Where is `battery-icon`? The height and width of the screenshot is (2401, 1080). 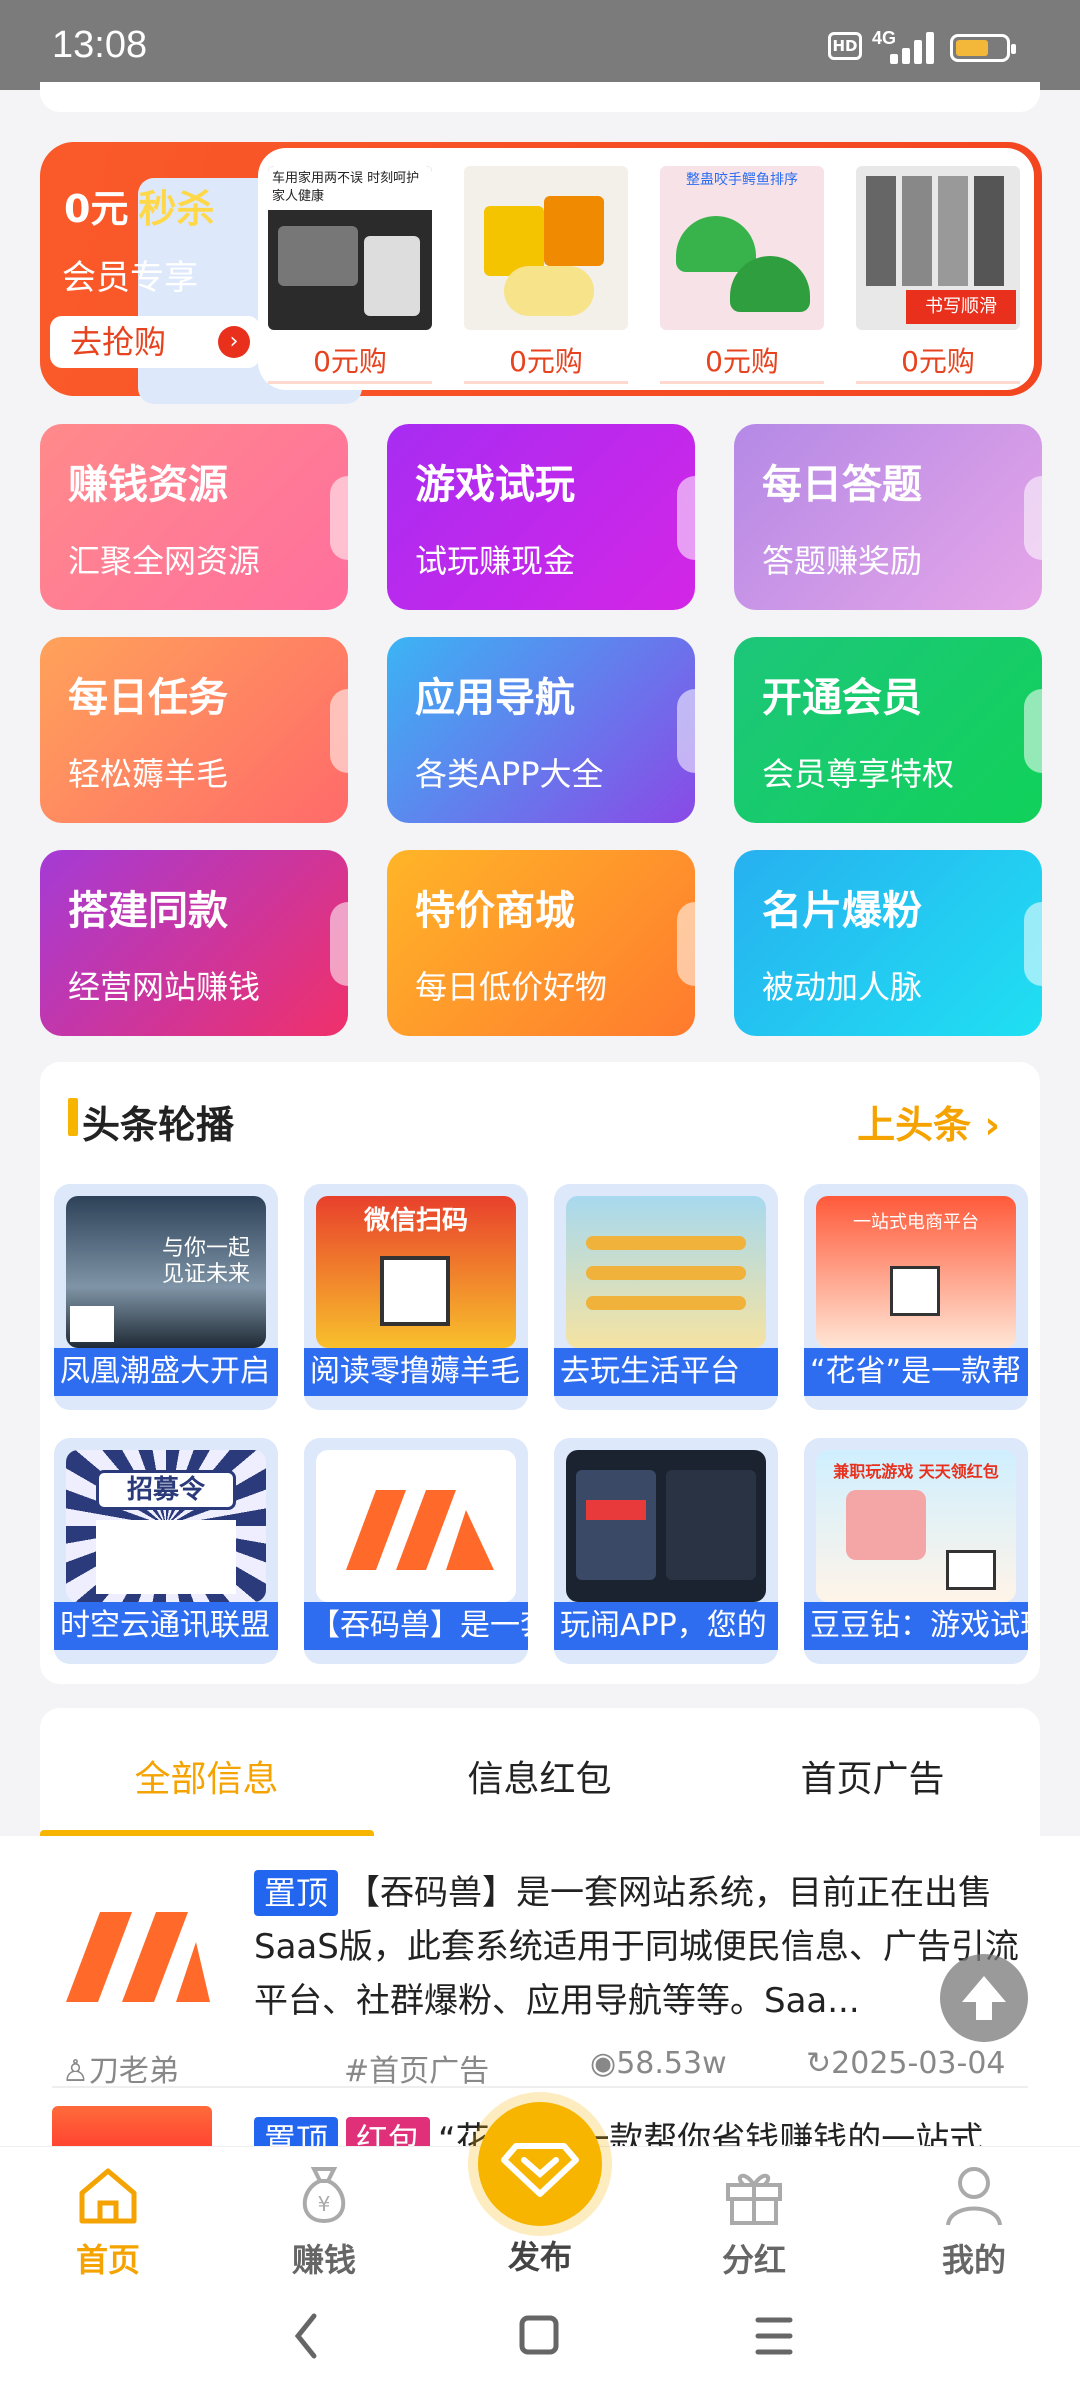
battery-icon is located at coordinates (983, 48).